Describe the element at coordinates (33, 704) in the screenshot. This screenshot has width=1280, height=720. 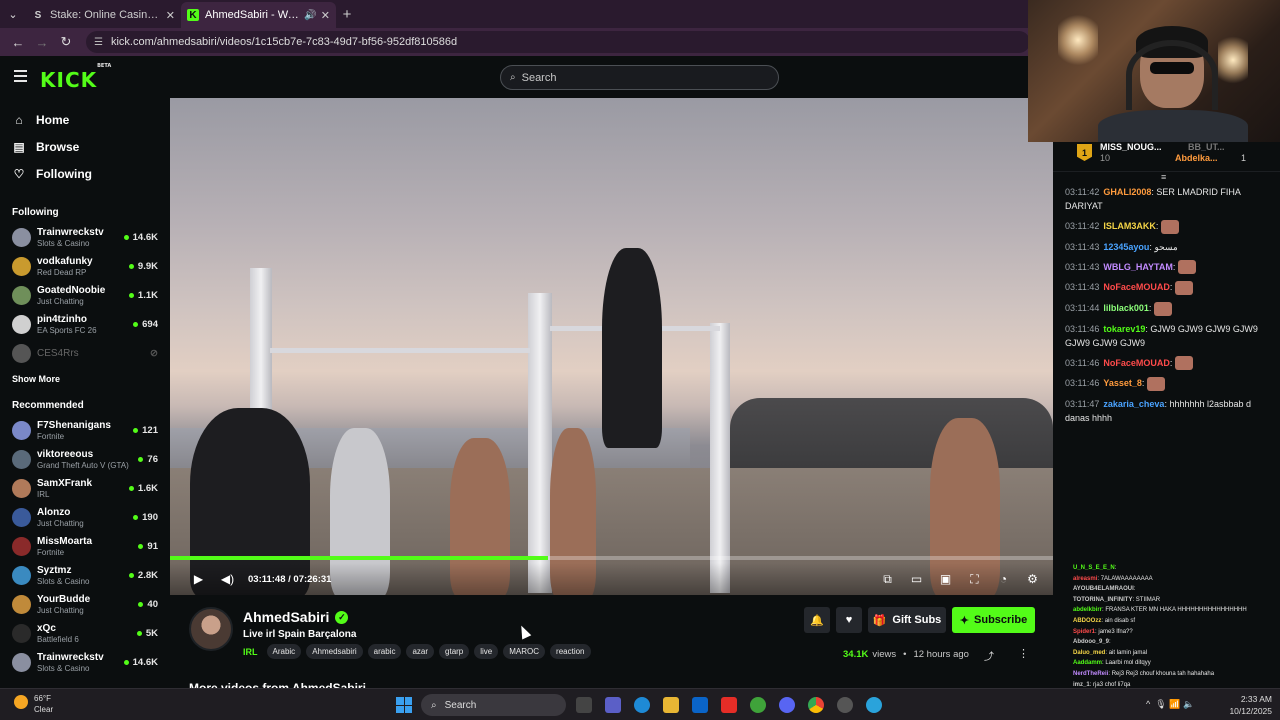
I see `weather-widget: 66°F Clear` at that location.